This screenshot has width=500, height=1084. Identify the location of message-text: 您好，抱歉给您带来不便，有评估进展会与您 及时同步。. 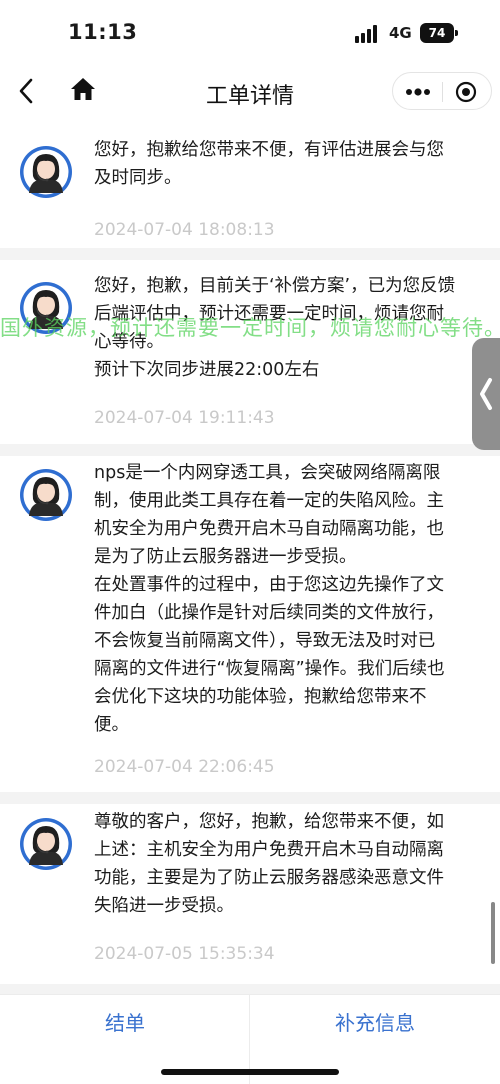
(269, 164).